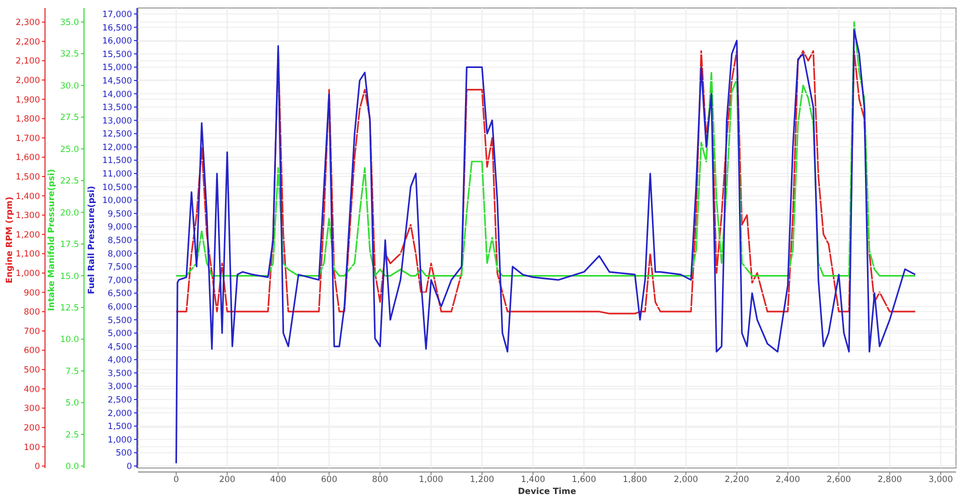 The image size is (971, 500). I want to click on axis-tick-label: 2,100, so click(28, 61).